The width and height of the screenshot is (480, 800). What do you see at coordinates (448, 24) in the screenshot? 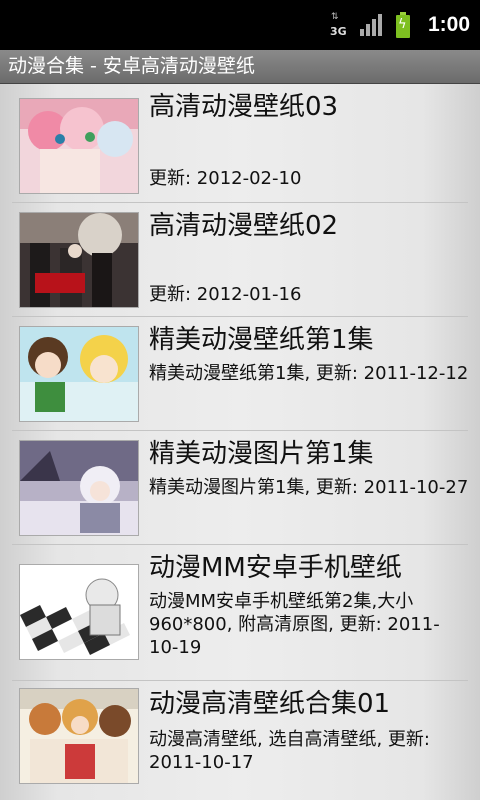
I see `status-clock: 1:00` at bounding box center [448, 24].